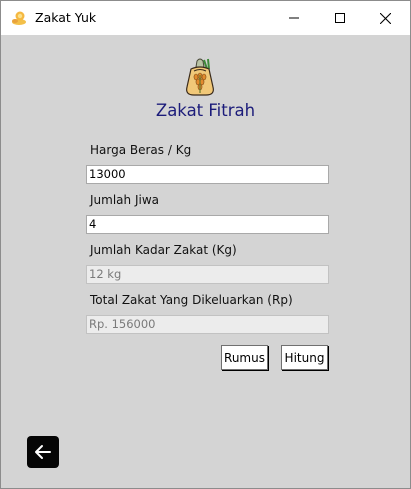 This screenshot has width=411, height=489. Describe the element at coordinates (200, 77) in the screenshot. I see `rice-sack-icon` at that location.